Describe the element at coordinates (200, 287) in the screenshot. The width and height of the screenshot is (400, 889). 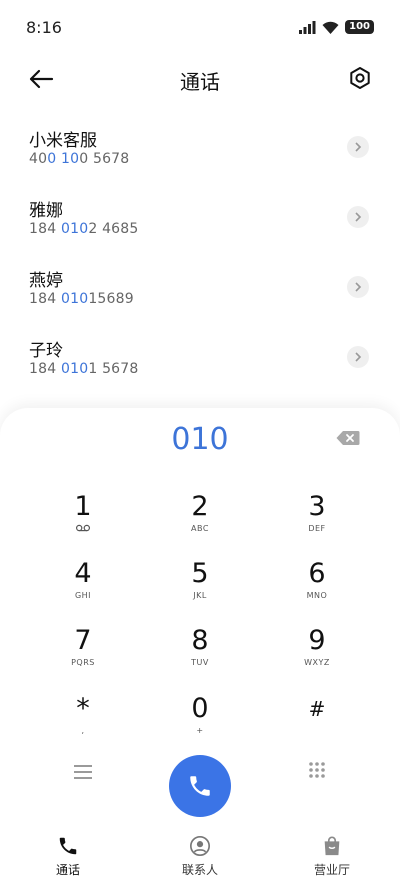
I see `contact-row: 燕婷 184 01015689` at that location.